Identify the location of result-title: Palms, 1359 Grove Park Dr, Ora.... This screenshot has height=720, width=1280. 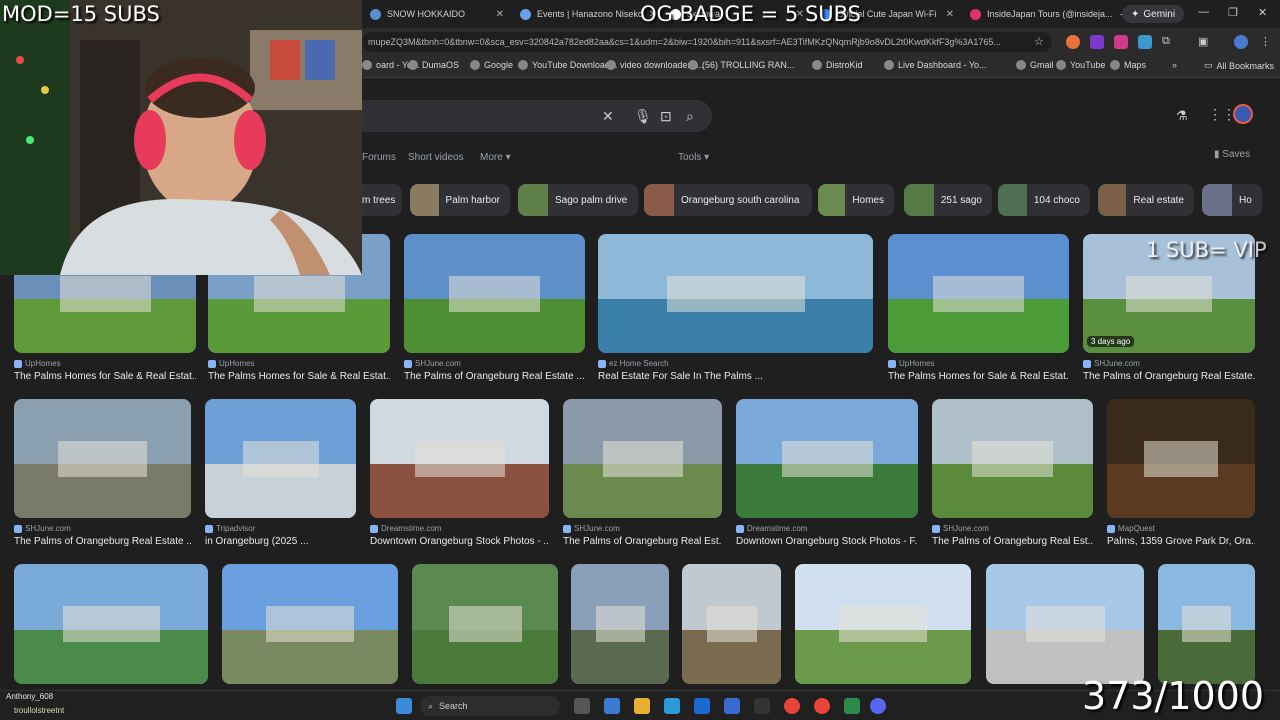
(1181, 541).